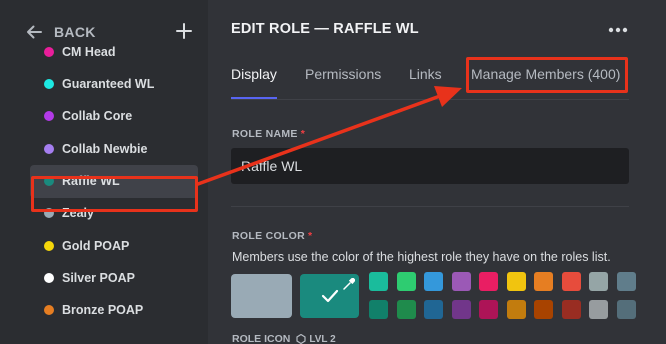  What do you see at coordinates (254, 74) in the screenshot?
I see `tab-display: Display` at bounding box center [254, 74].